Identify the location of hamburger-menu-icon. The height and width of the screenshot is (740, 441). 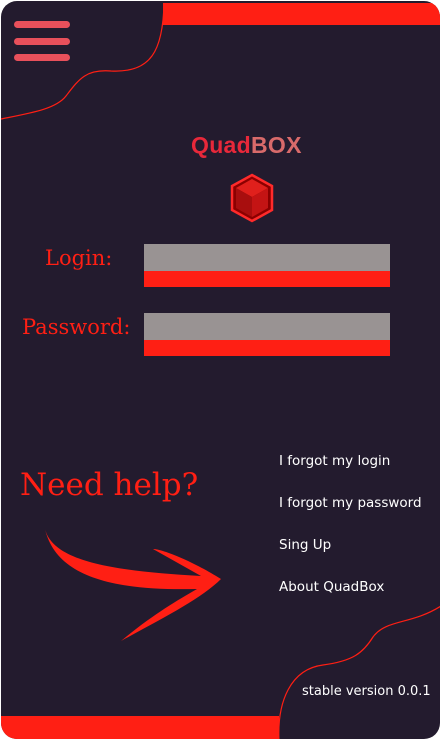
(42, 41).